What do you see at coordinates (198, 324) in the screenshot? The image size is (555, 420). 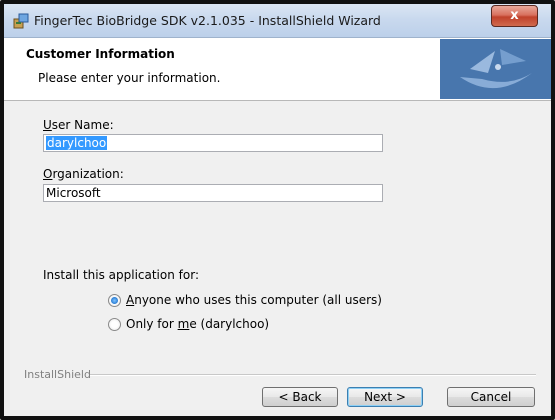 I see `radio-only-me-label: Only for me (darylchoo)` at bounding box center [198, 324].